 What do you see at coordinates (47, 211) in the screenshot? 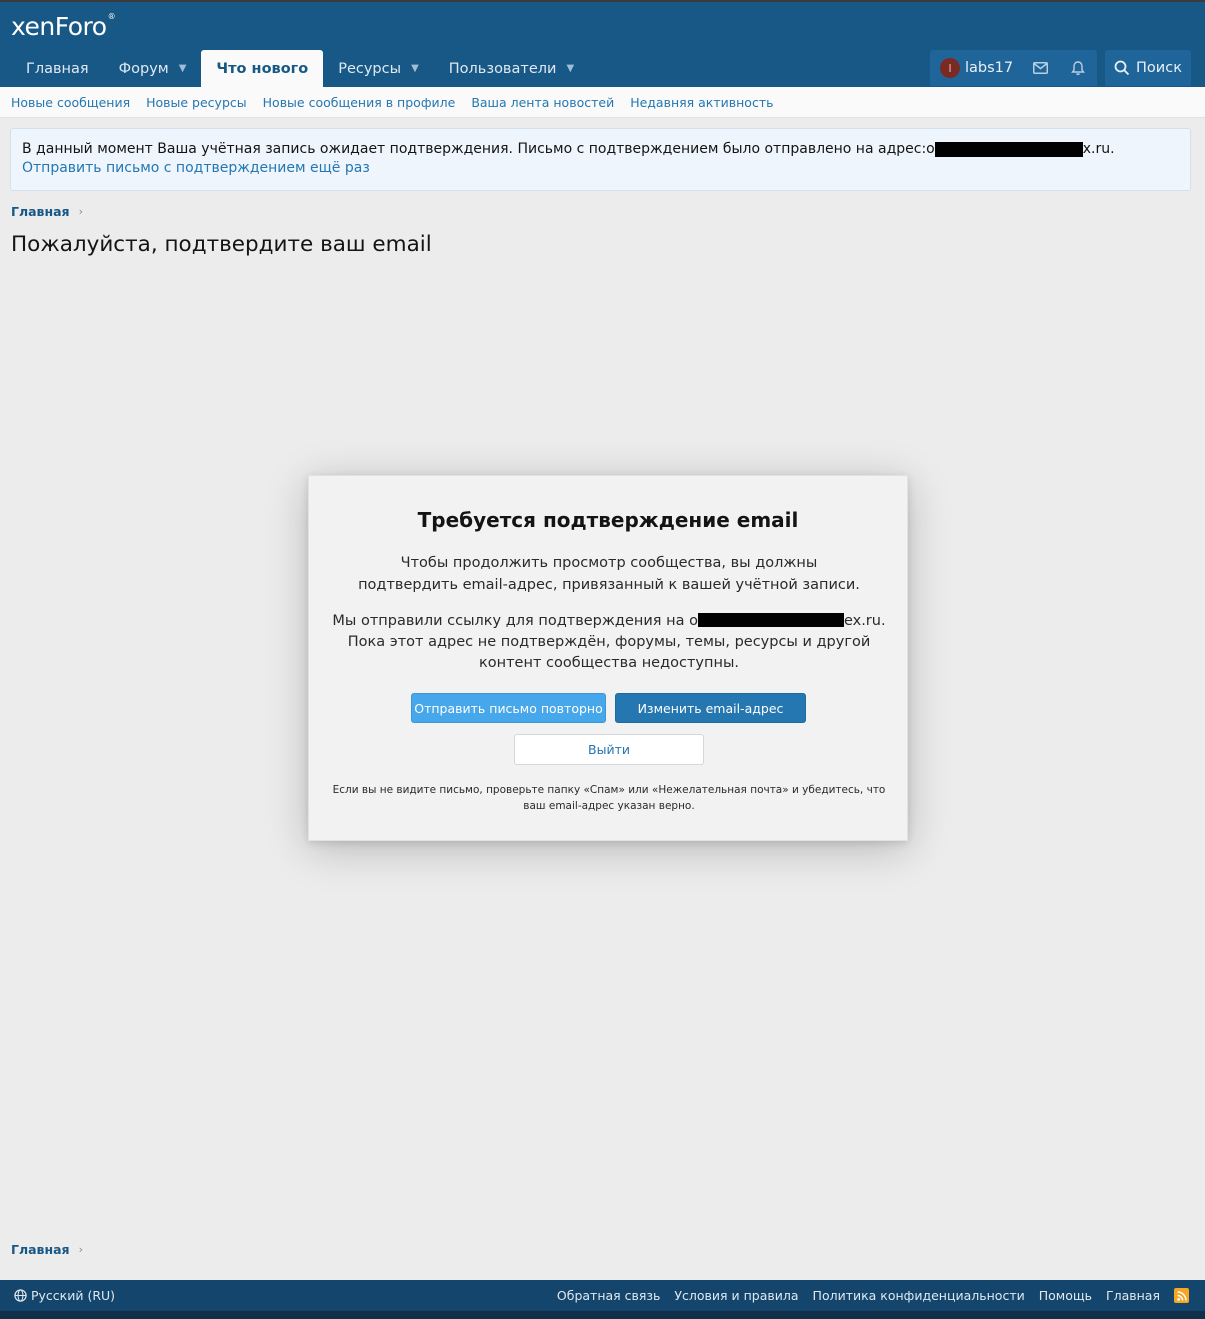
I see `breadcrumb: Главная ›` at bounding box center [47, 211].